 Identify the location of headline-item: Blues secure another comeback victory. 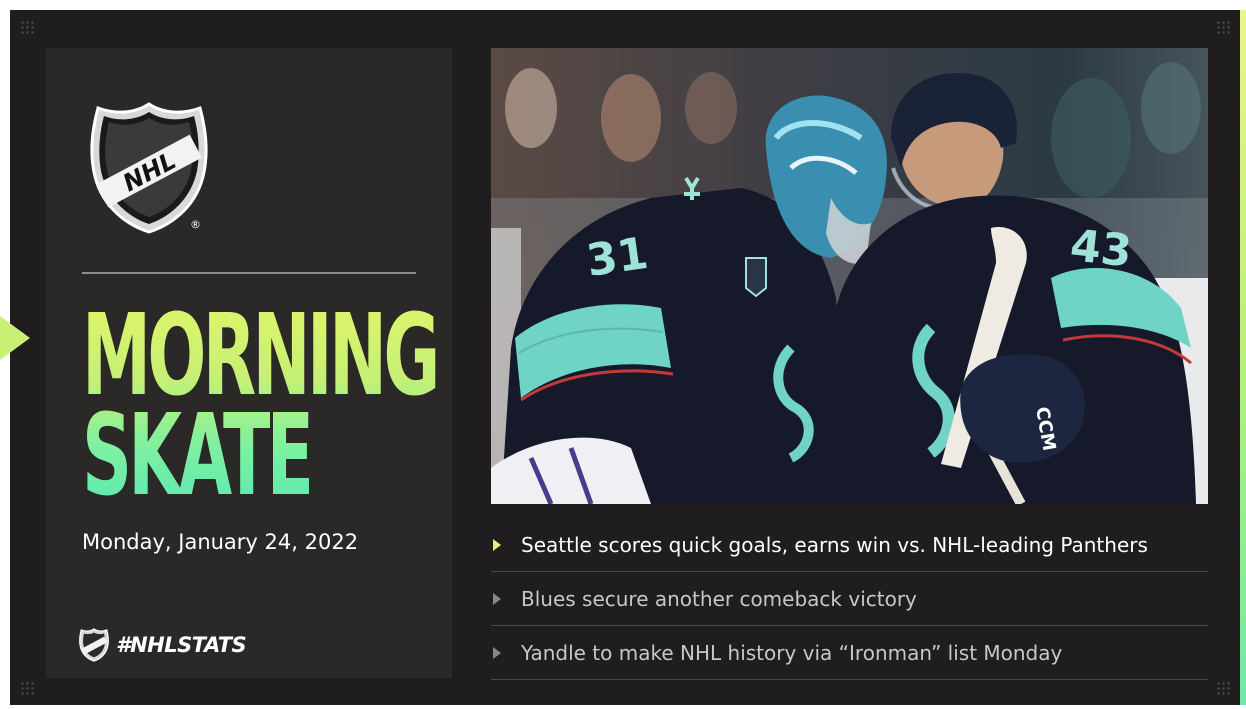
(849, 599).